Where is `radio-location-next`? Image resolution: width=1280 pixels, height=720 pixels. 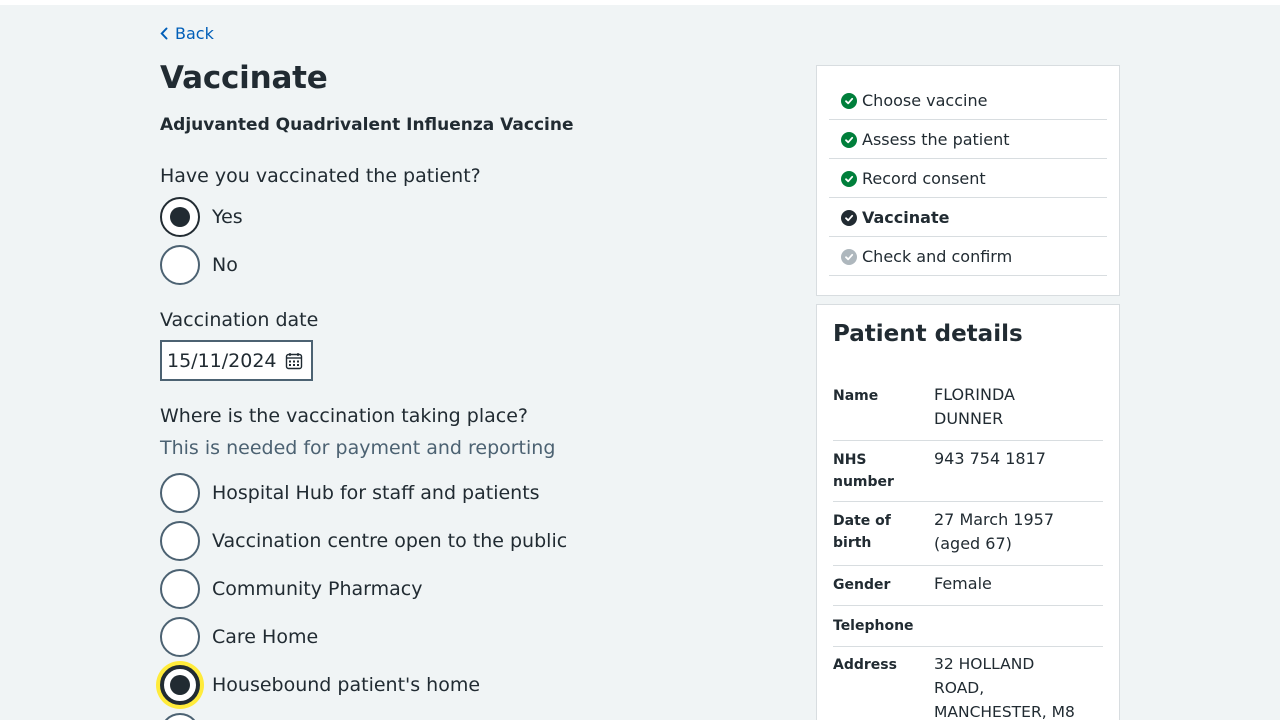
radio-location-next is located at coordinates (180, 716).